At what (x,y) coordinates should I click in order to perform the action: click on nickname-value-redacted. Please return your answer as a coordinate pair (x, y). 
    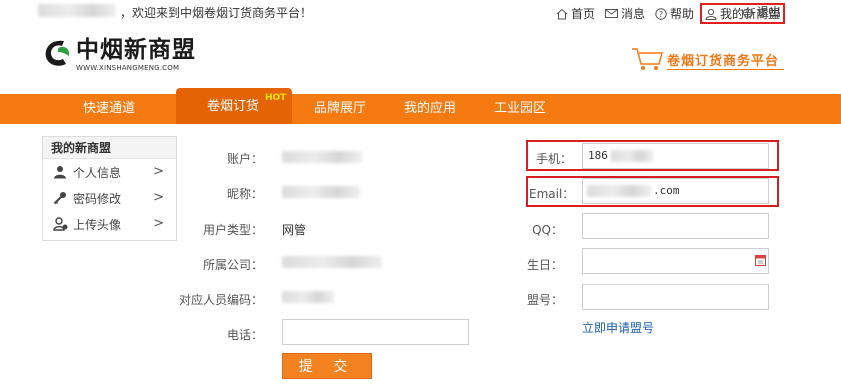
    Looking at the image, I should click on (321, 192).